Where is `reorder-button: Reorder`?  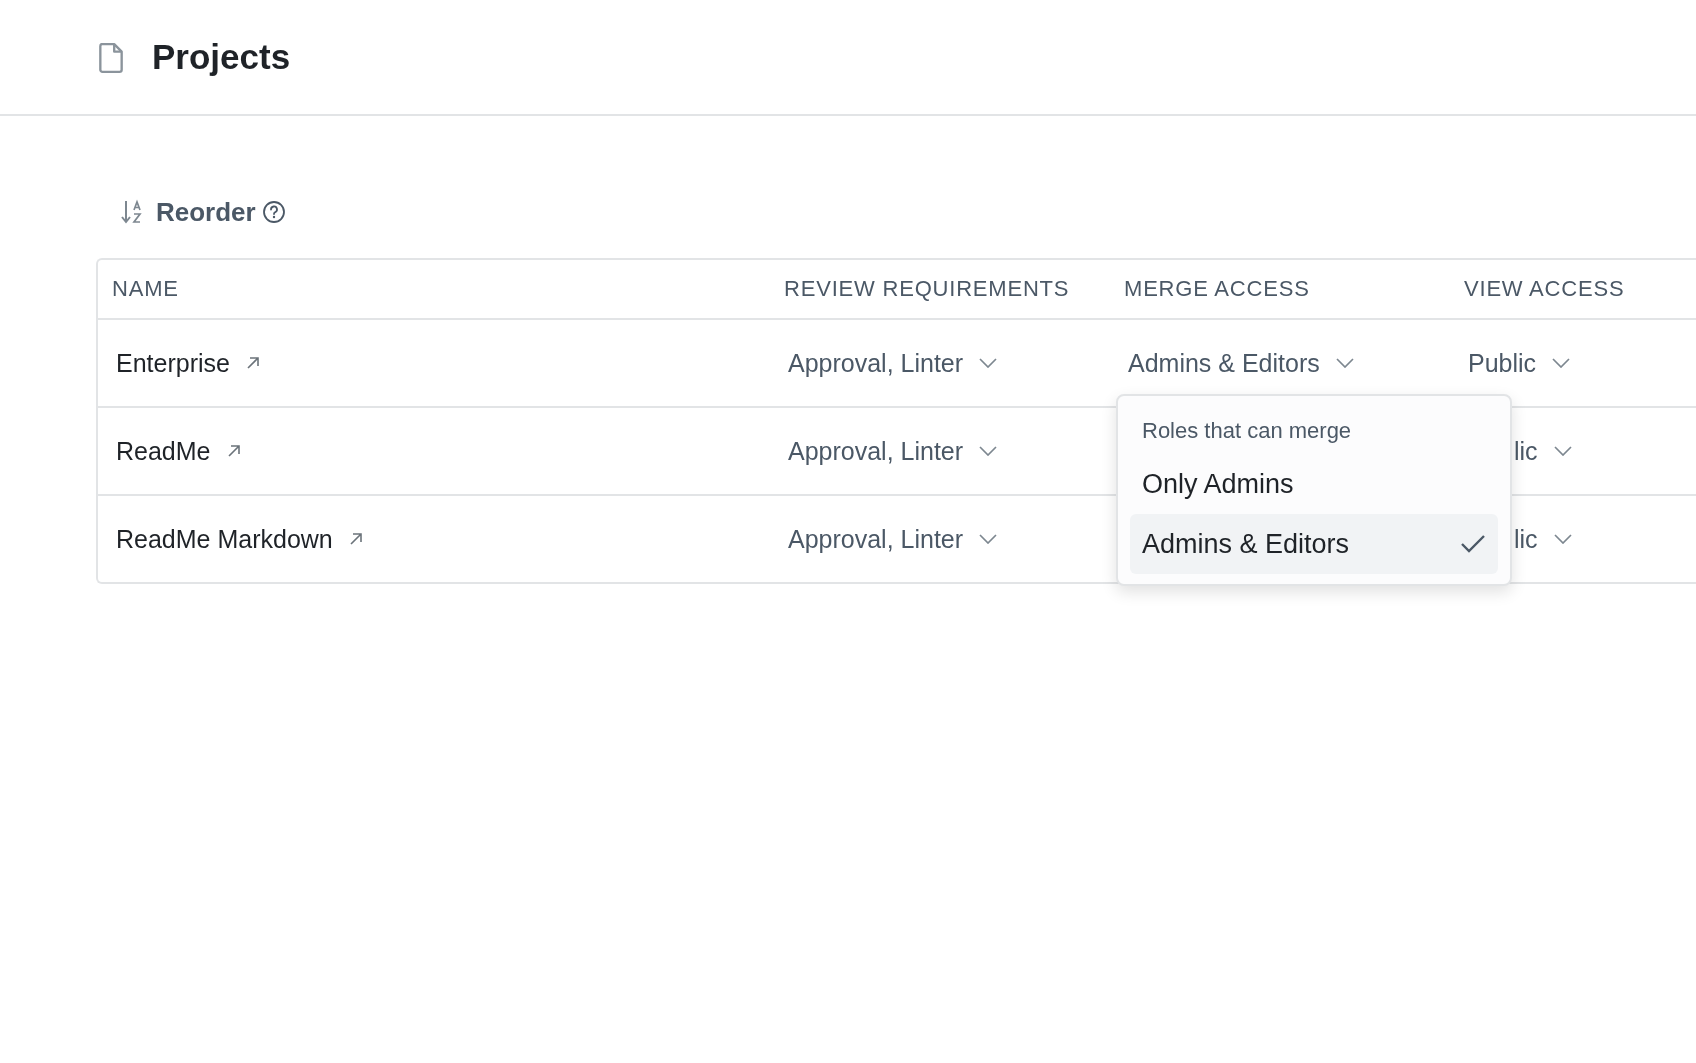
reorder-button: Reorder is located at coordinates (188, 212).